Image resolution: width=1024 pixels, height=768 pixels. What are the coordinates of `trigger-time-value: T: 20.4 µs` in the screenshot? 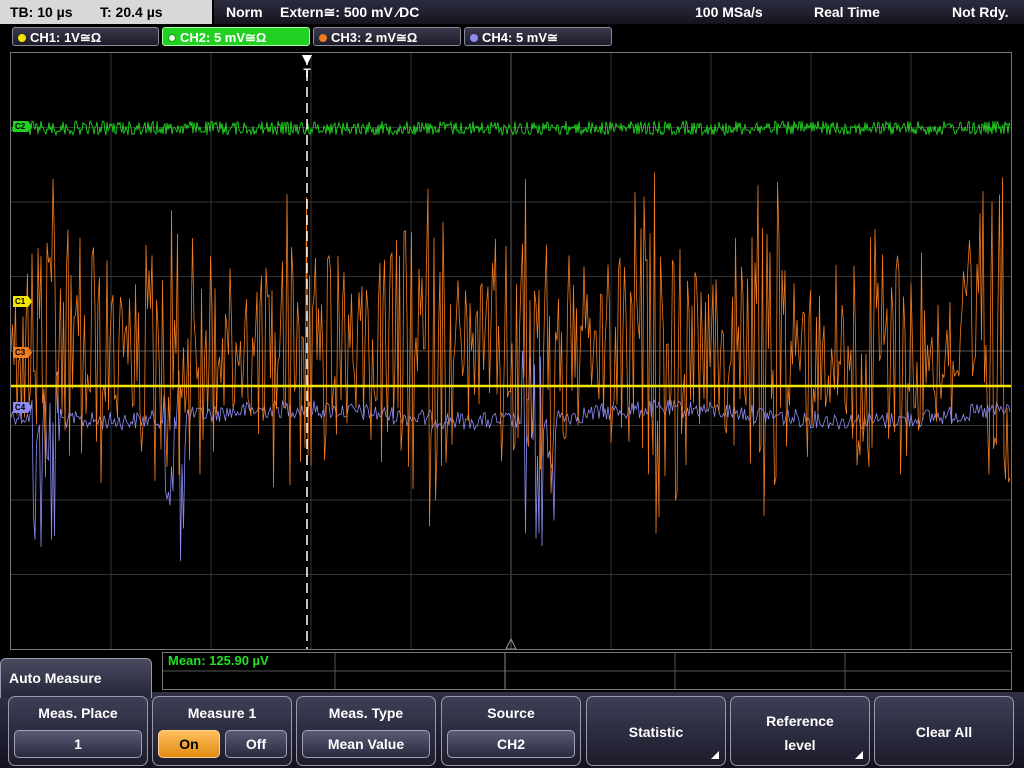 It's located at (131, 12).